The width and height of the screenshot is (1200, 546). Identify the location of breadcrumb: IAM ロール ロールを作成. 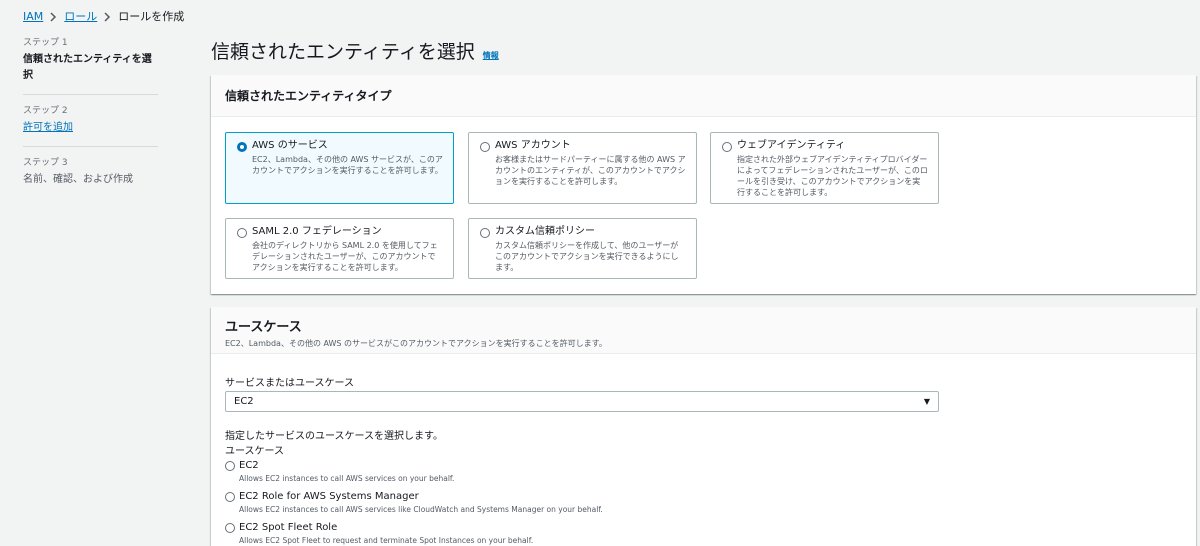
(103, 17).